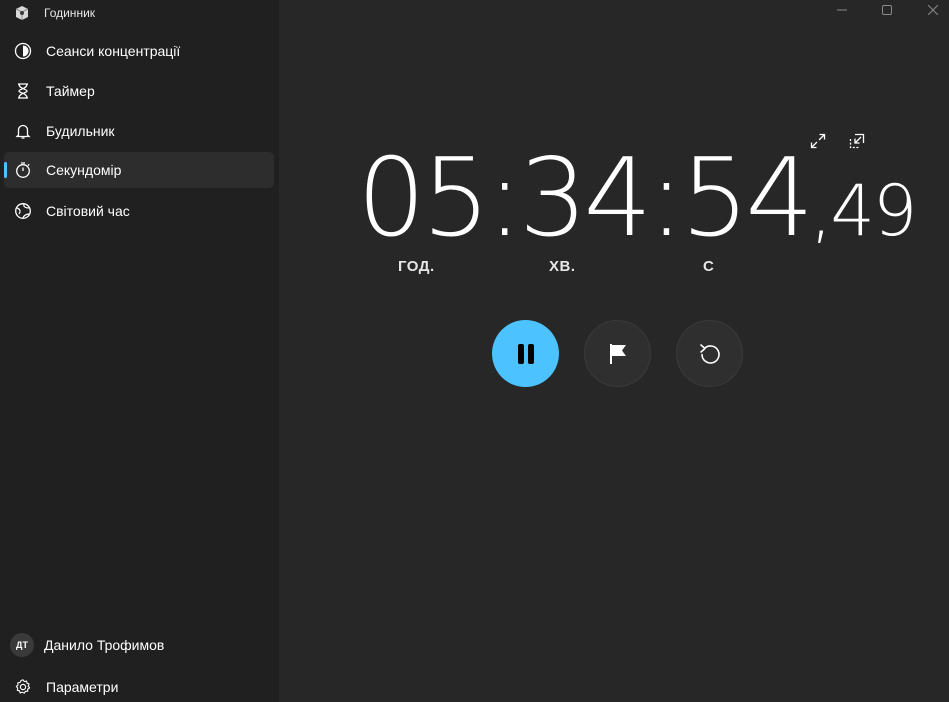 This screenshot has width=949, height=702. I want to click on pause-button, so click(525, 353).